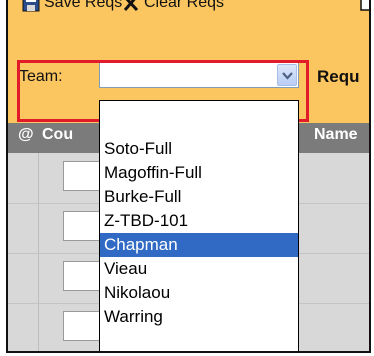 The height and width of the screenshot is (356, 374). Describe the element at coordinates (338, 76) in the screenshot. I see `requests-label: Requ` at that location.